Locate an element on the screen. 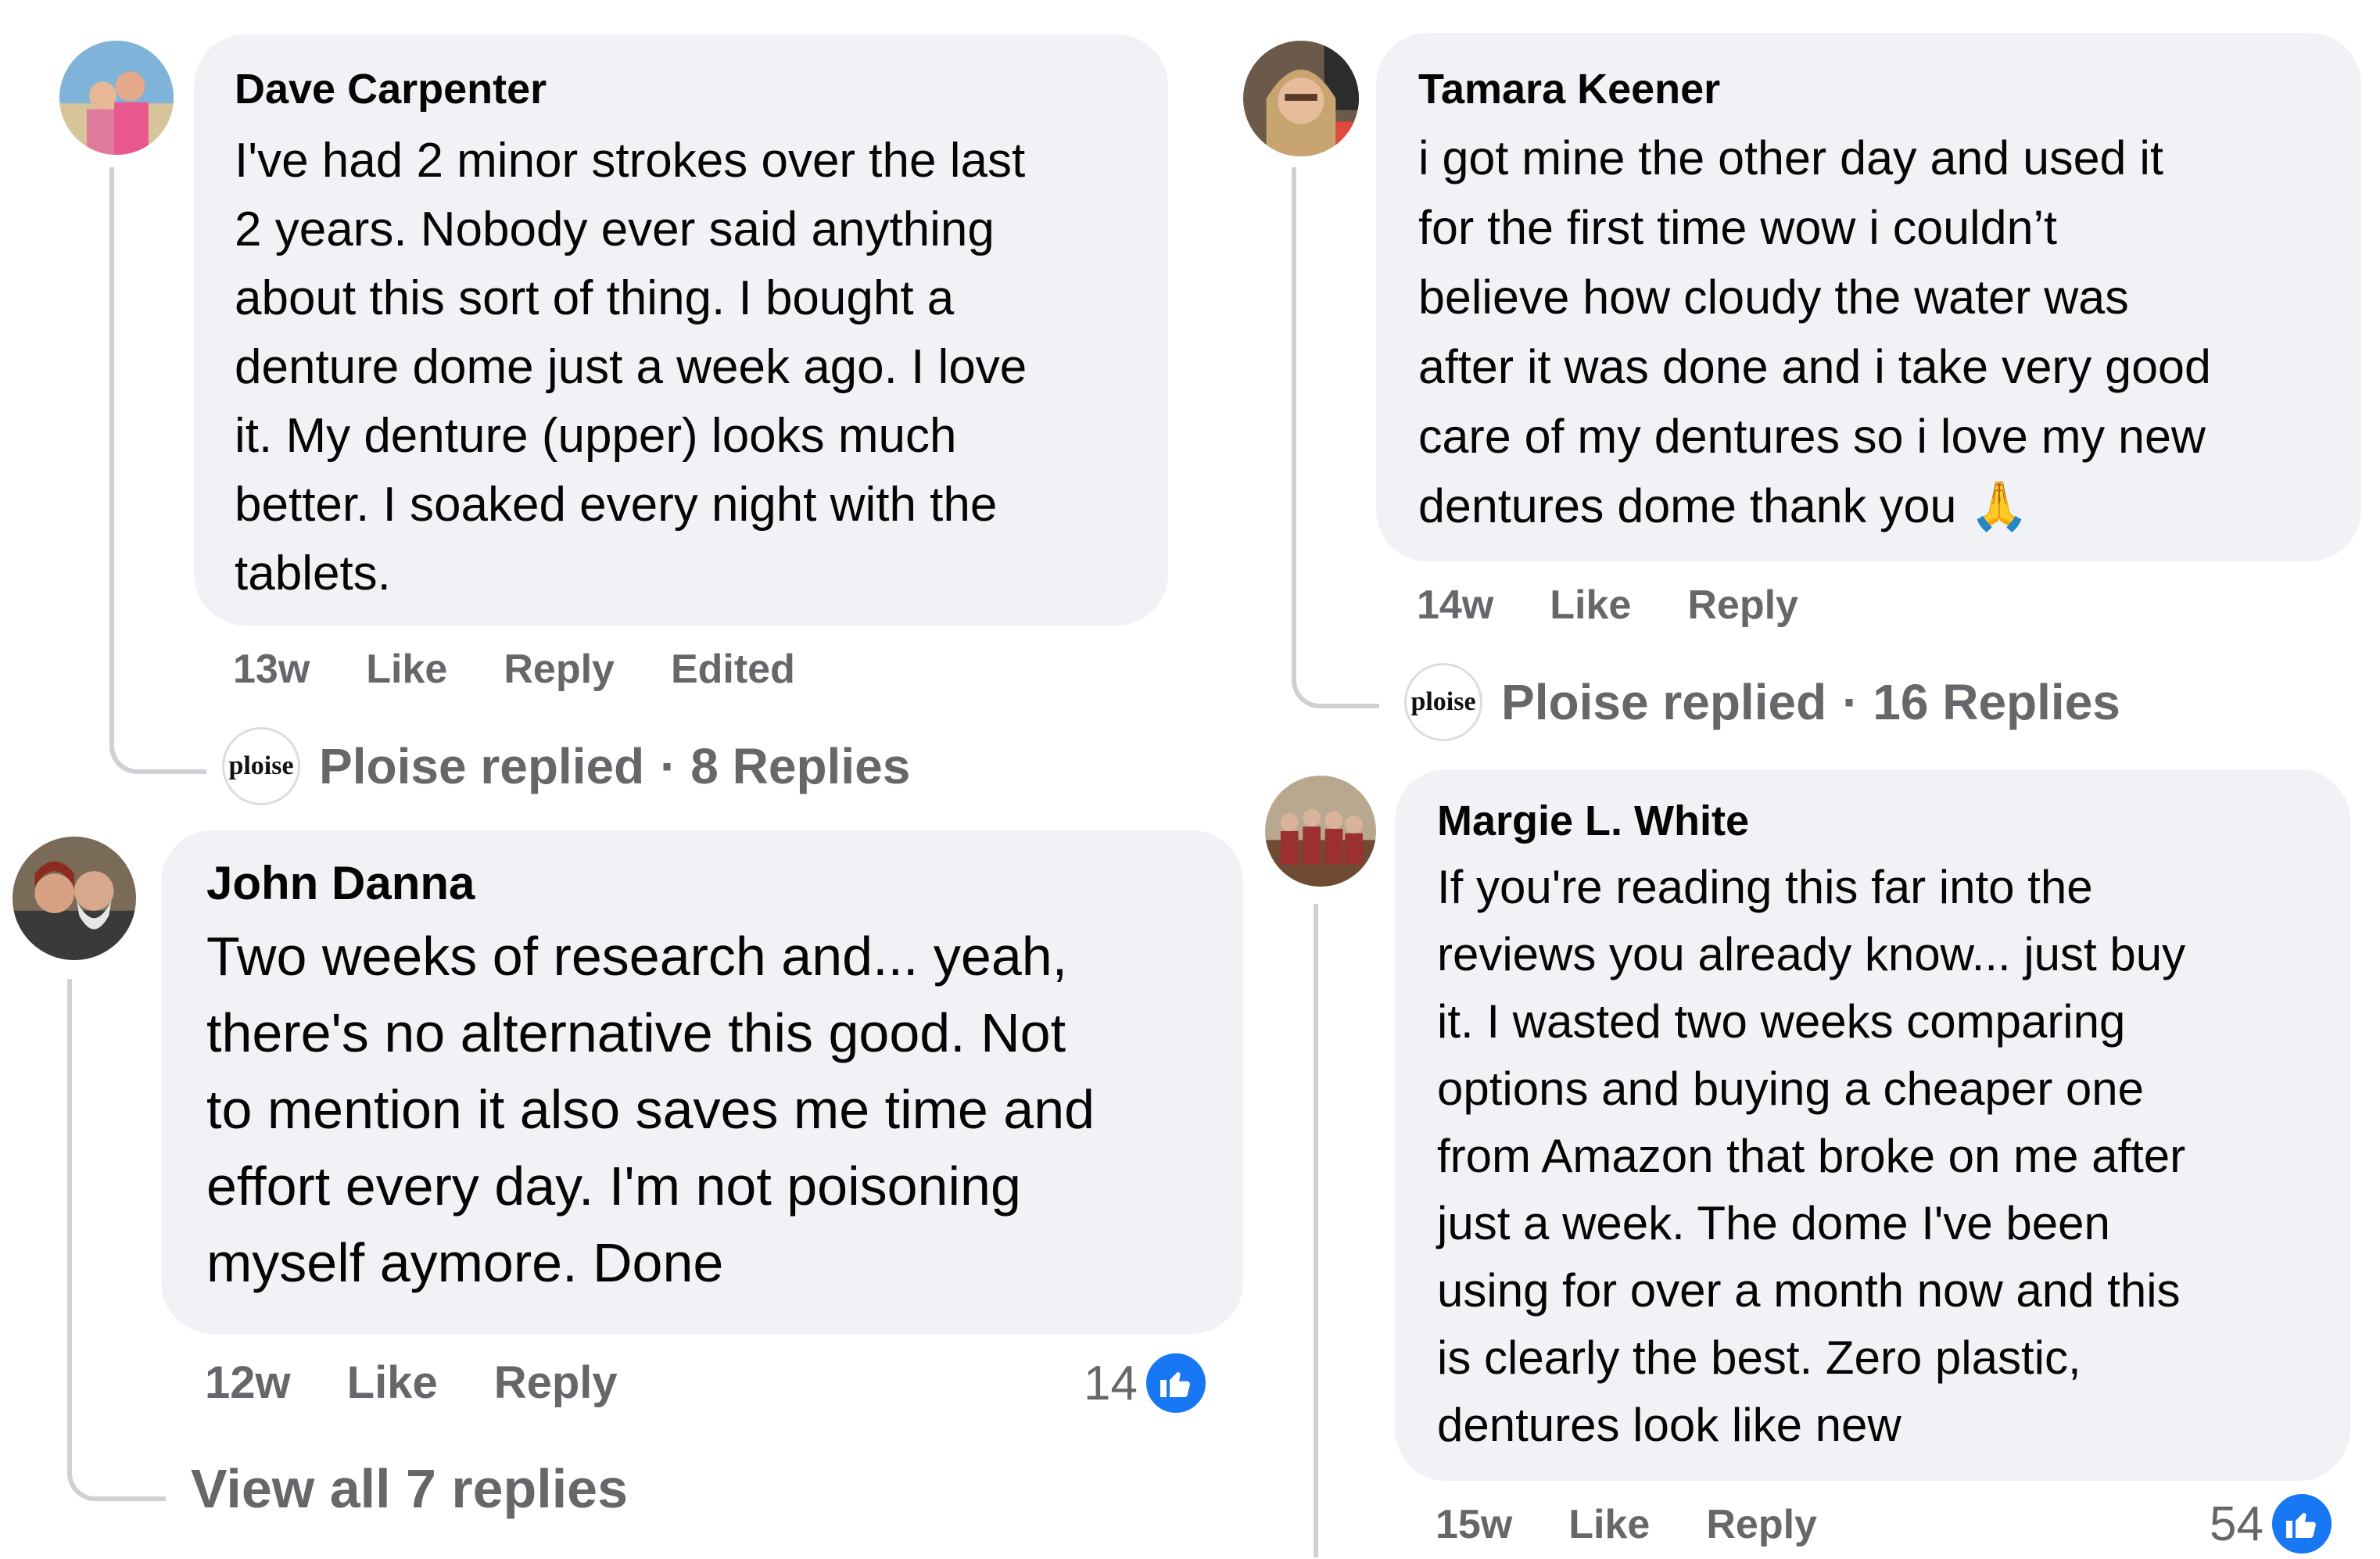 Image resolution: width=2380 pixels, height=1559 pixels. reaction-summary: 54 is located at coordinates (2272, 1524).